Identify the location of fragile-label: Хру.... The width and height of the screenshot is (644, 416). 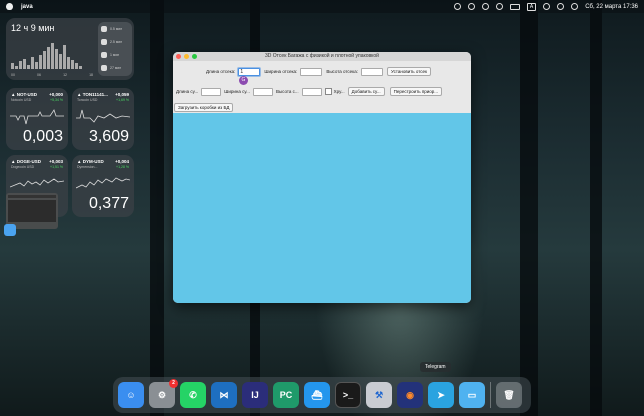
(339, 91).